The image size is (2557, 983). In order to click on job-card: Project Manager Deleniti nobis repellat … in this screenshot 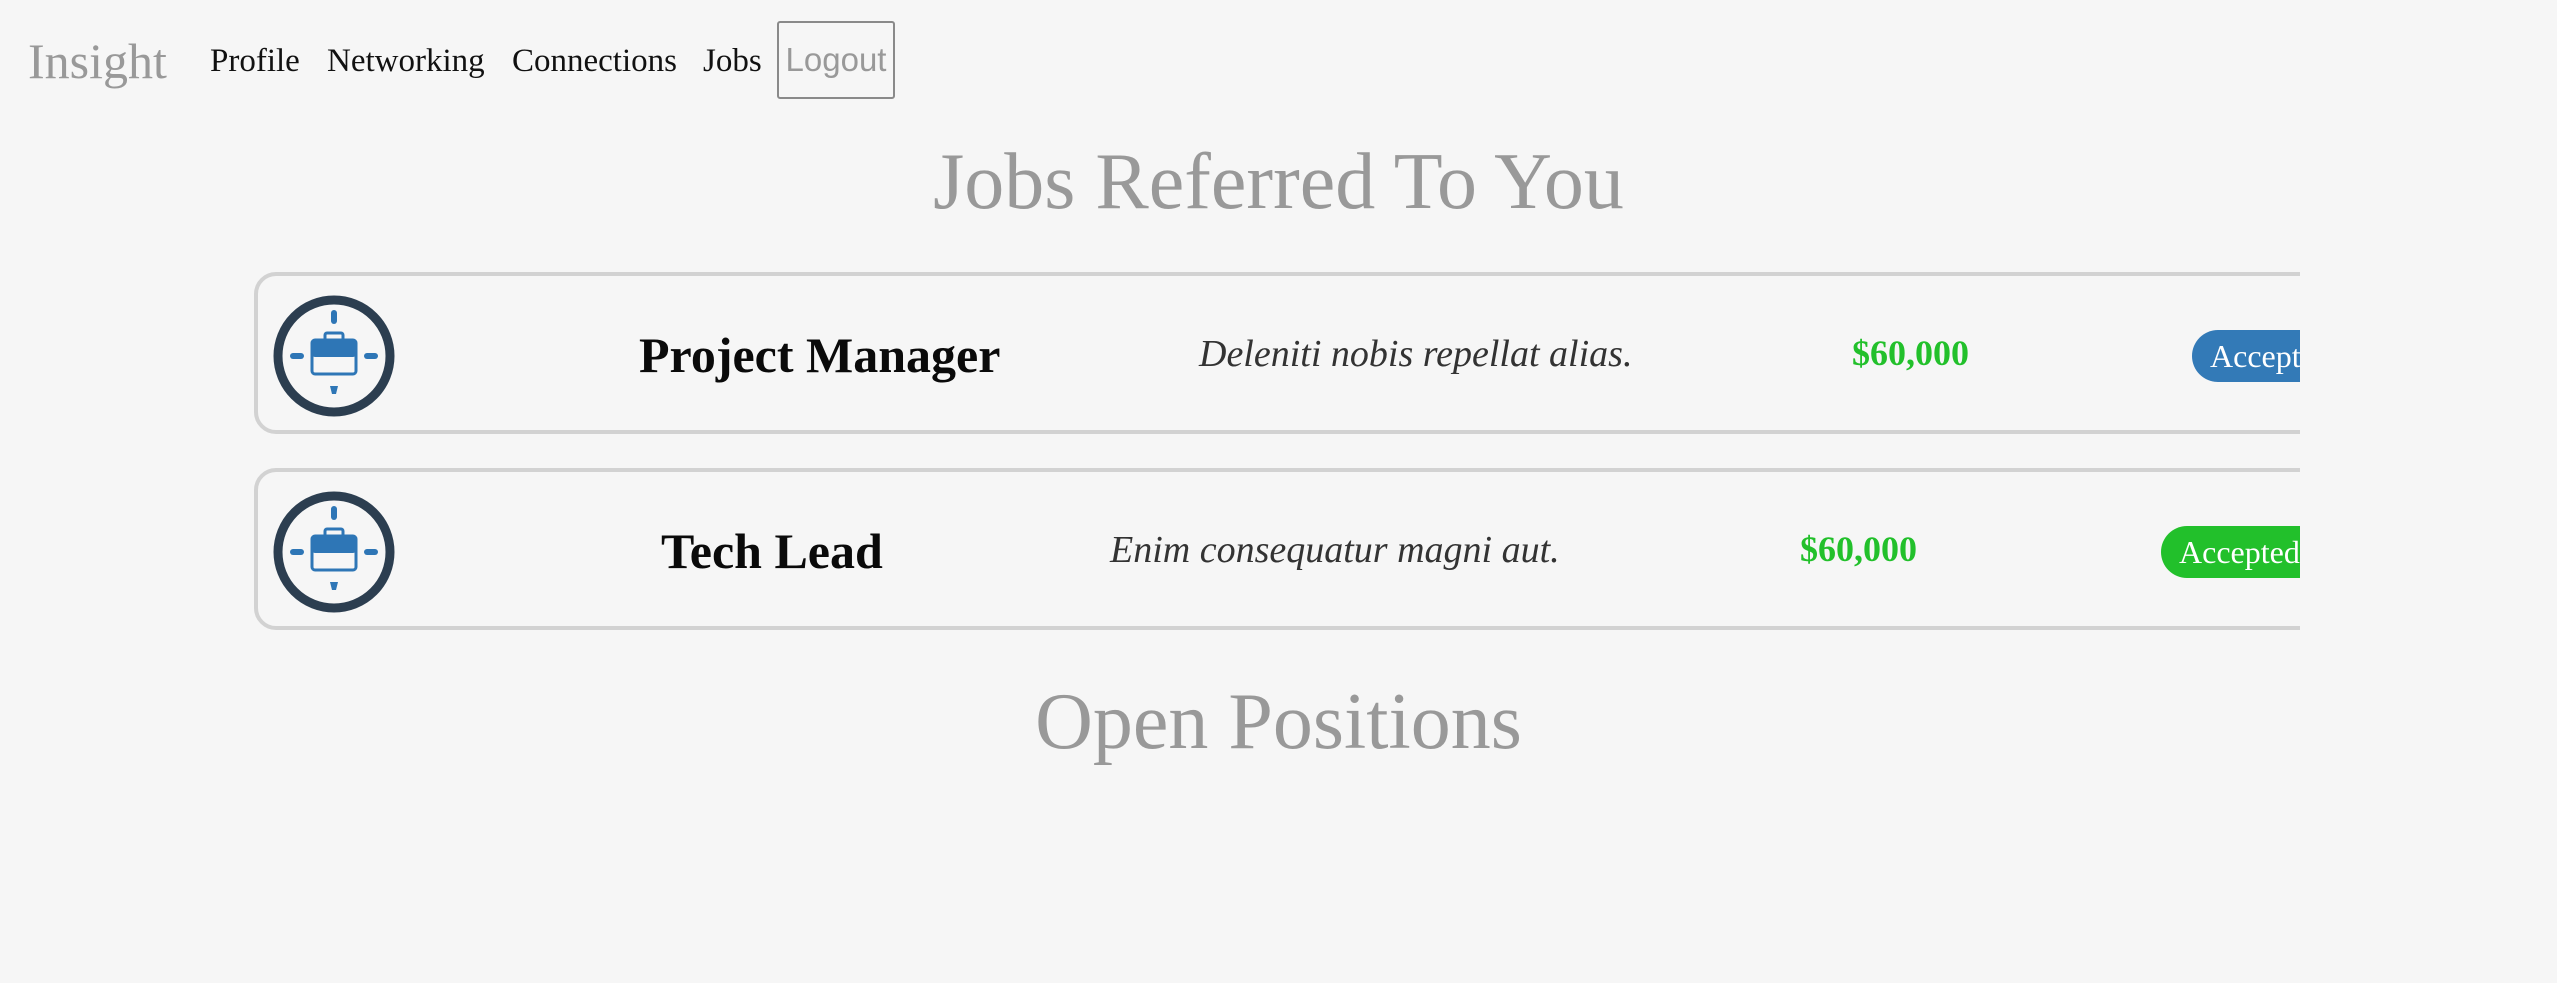, I will do `click(1277, 353)`.